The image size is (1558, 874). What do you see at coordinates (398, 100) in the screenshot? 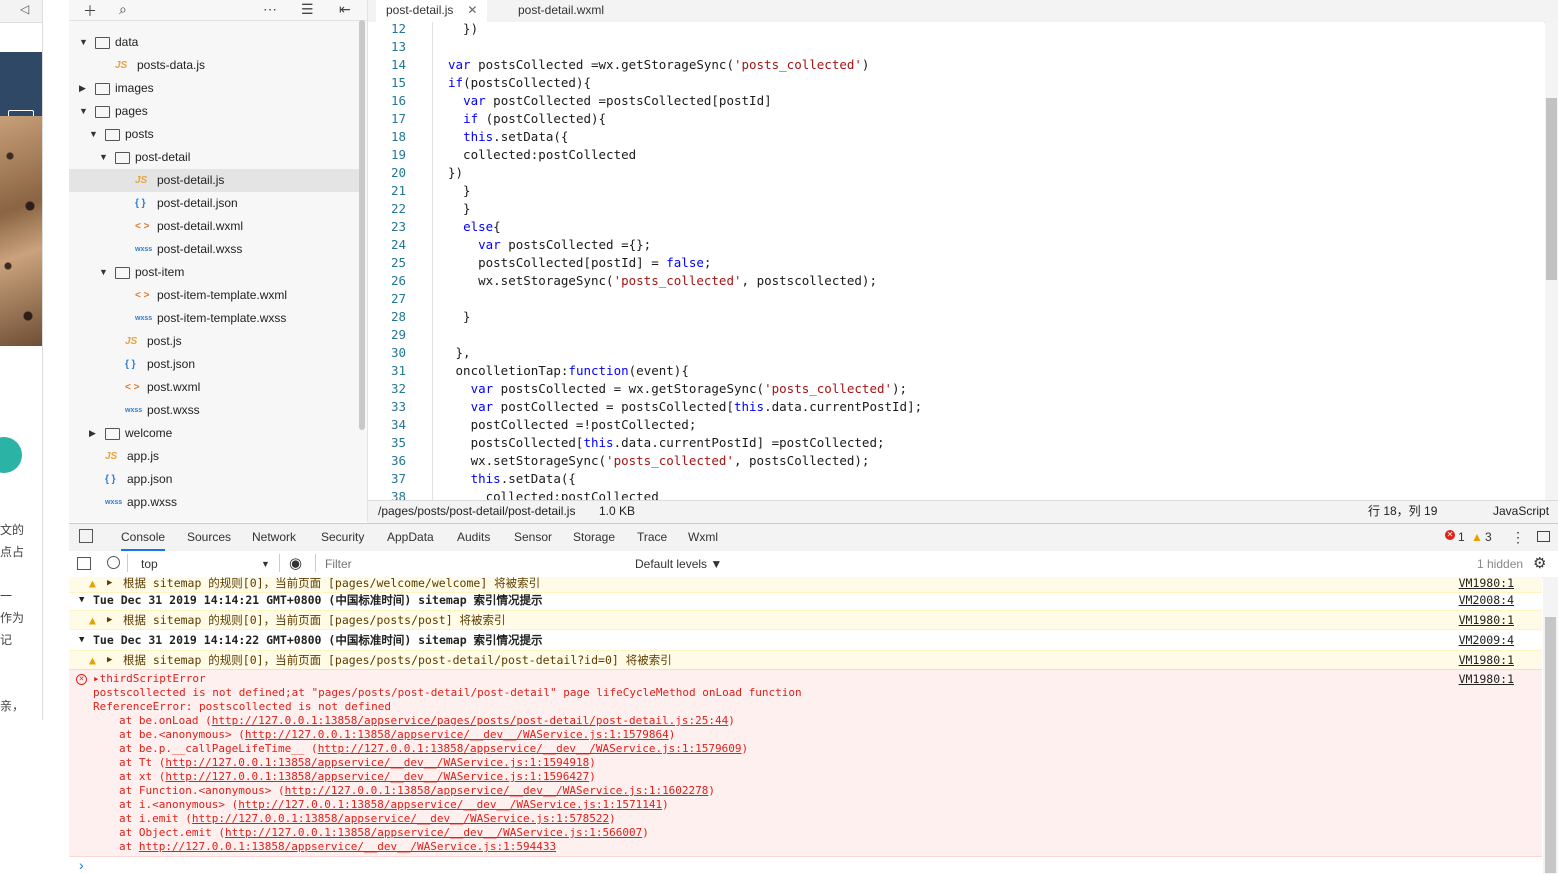
I see `line-number: 16` at bounding box center [398, 100].